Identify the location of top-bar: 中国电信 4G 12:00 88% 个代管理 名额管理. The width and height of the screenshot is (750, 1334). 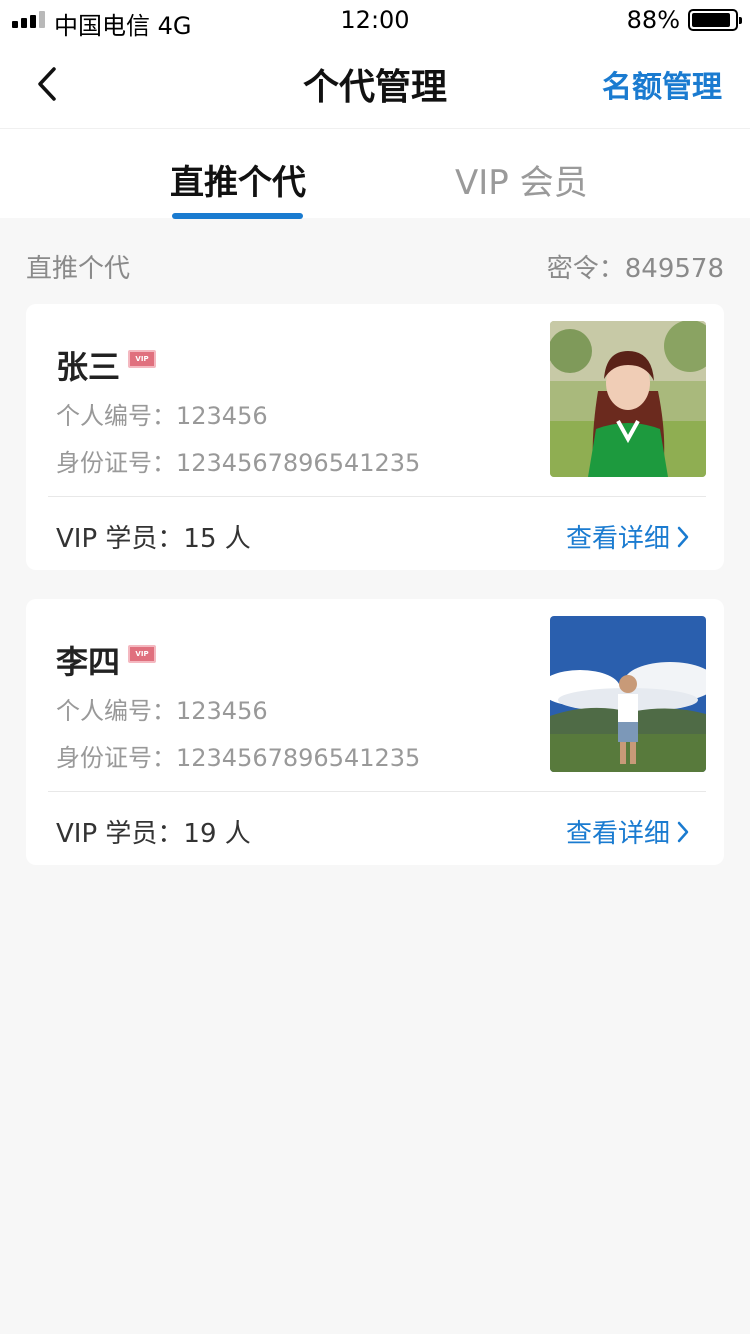
(375, 64).